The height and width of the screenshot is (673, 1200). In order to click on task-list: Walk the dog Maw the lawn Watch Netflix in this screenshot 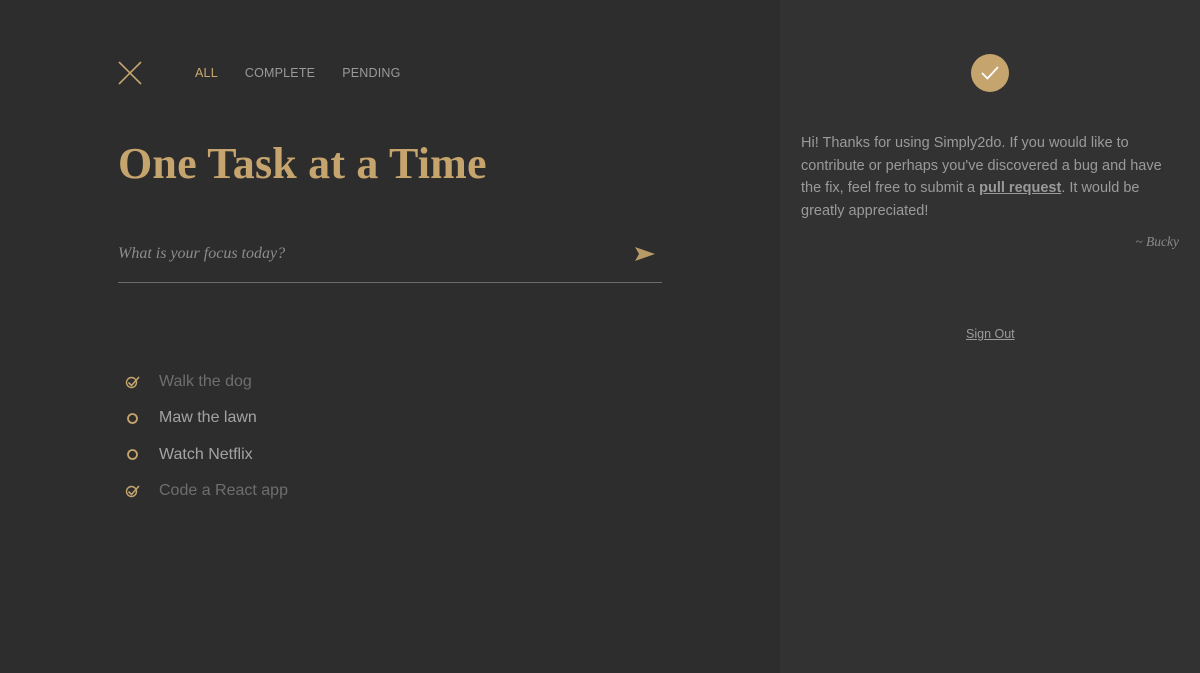, I will do `click(206, 436)`.